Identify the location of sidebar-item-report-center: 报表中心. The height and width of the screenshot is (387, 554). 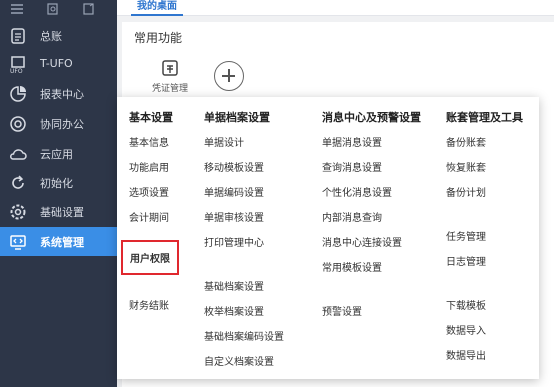
(58, 93).